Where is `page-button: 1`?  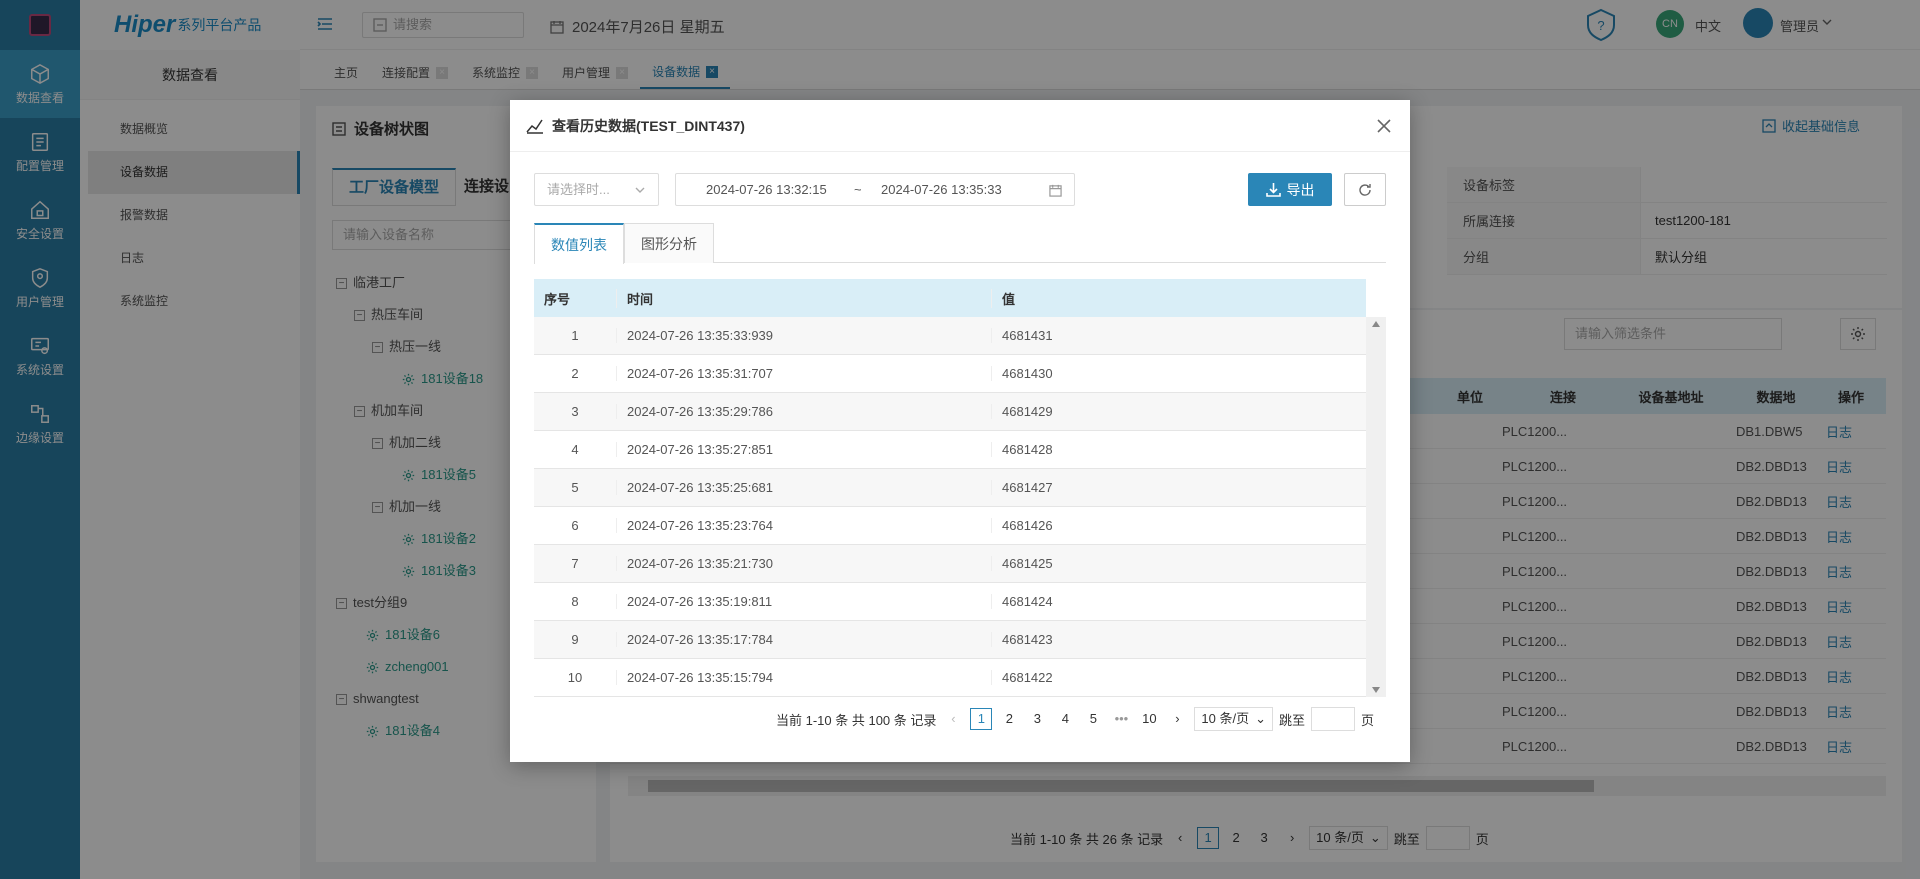
page-button: 1 is located at coordinates (981, 719).